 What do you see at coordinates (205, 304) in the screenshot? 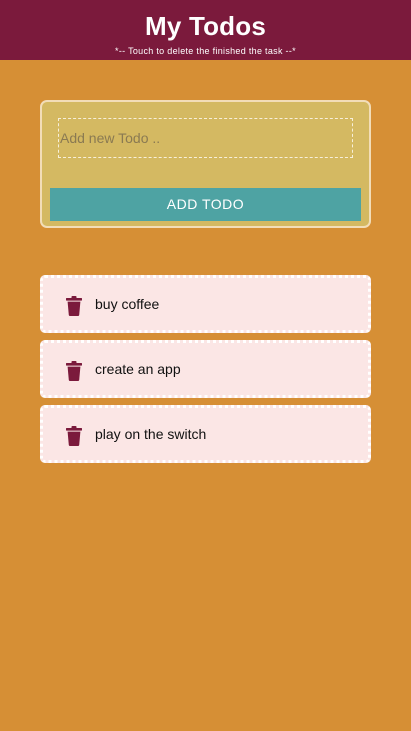
I see `todo-item: buy coffee` at bounding box center [205, 304].